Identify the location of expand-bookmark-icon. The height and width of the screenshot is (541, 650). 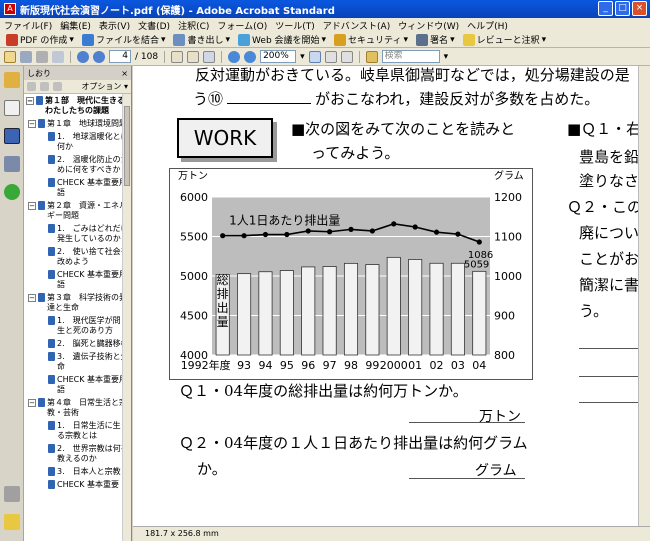
(57, 86).